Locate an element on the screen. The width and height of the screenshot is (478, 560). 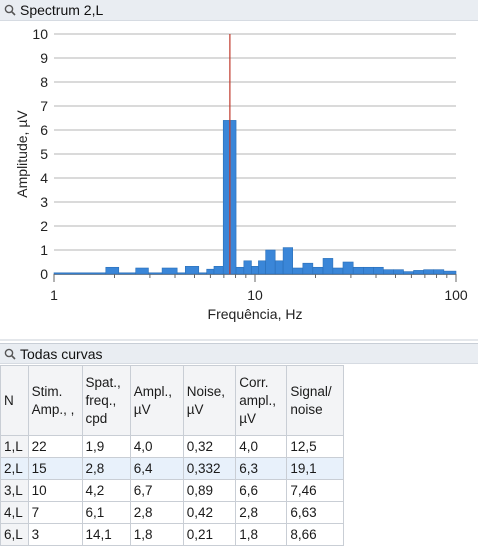
column-header: Noise, µV is located at coordinates (209, 400).